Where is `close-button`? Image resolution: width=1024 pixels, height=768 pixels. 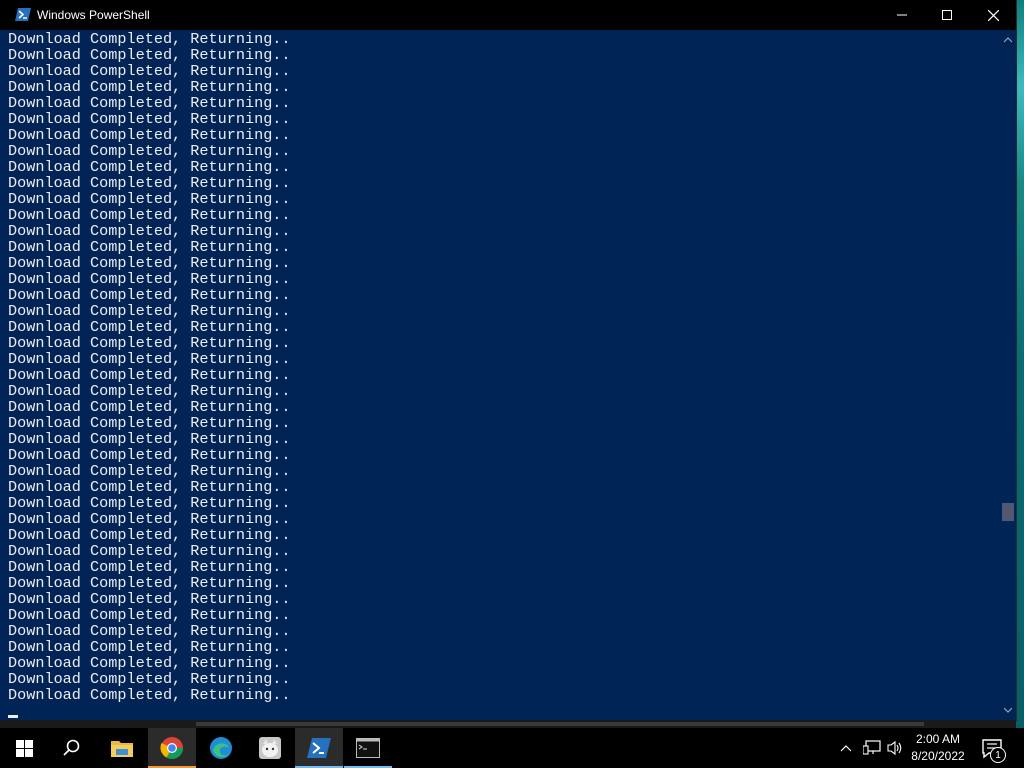
close-button is located at coordinates (993, 15).